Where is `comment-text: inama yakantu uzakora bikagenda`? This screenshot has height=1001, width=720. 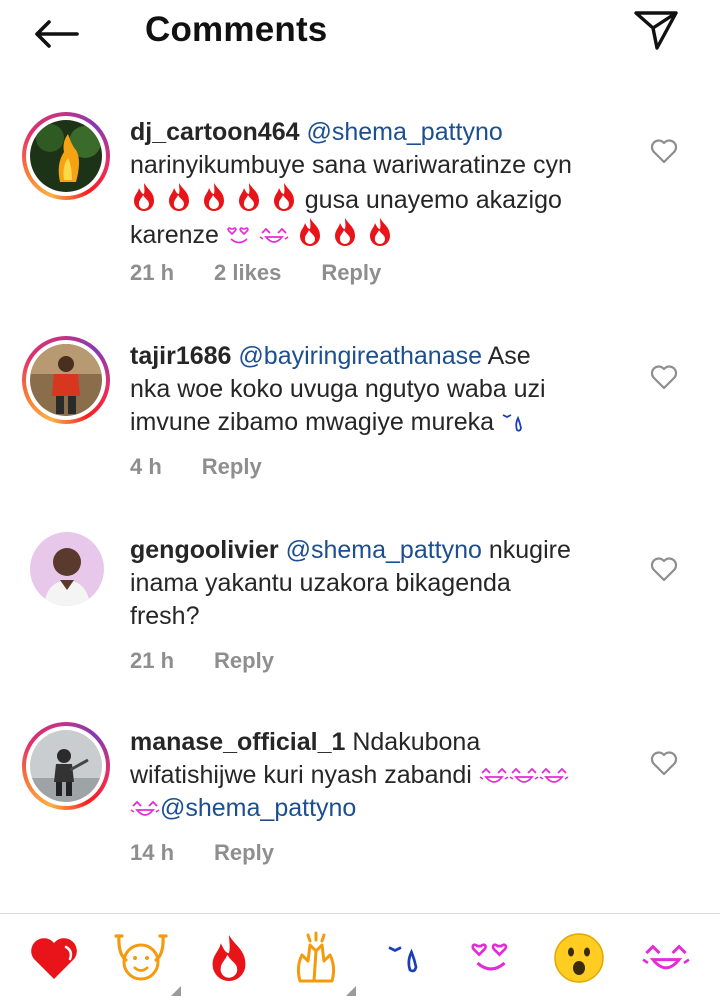
comment-text: inama yakantu uzakora bikagenda is located at coordinates (320, 583).